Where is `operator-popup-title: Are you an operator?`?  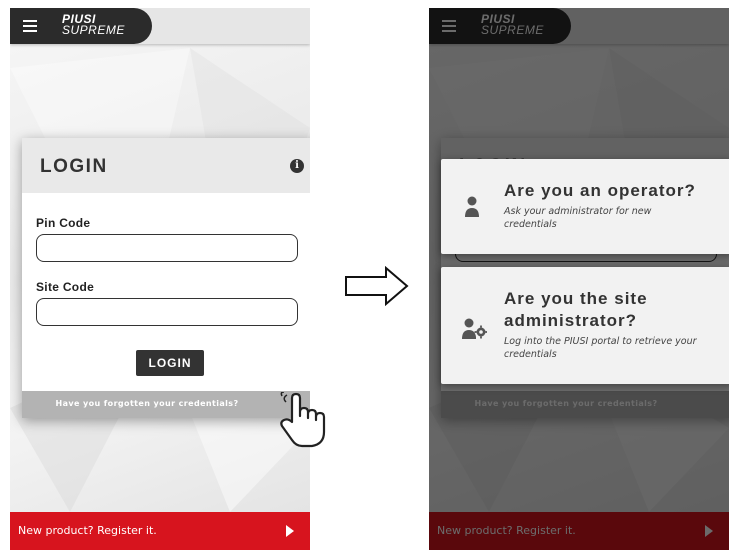
operator-popup-title: Are you an operator? is located at coordinates (600, 190).